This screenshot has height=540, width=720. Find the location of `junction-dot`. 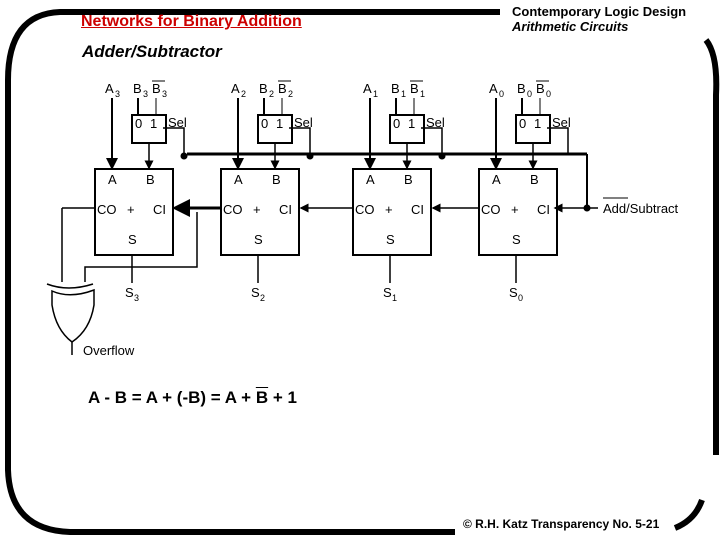

junction-dot is located at coordinates (587, 208).